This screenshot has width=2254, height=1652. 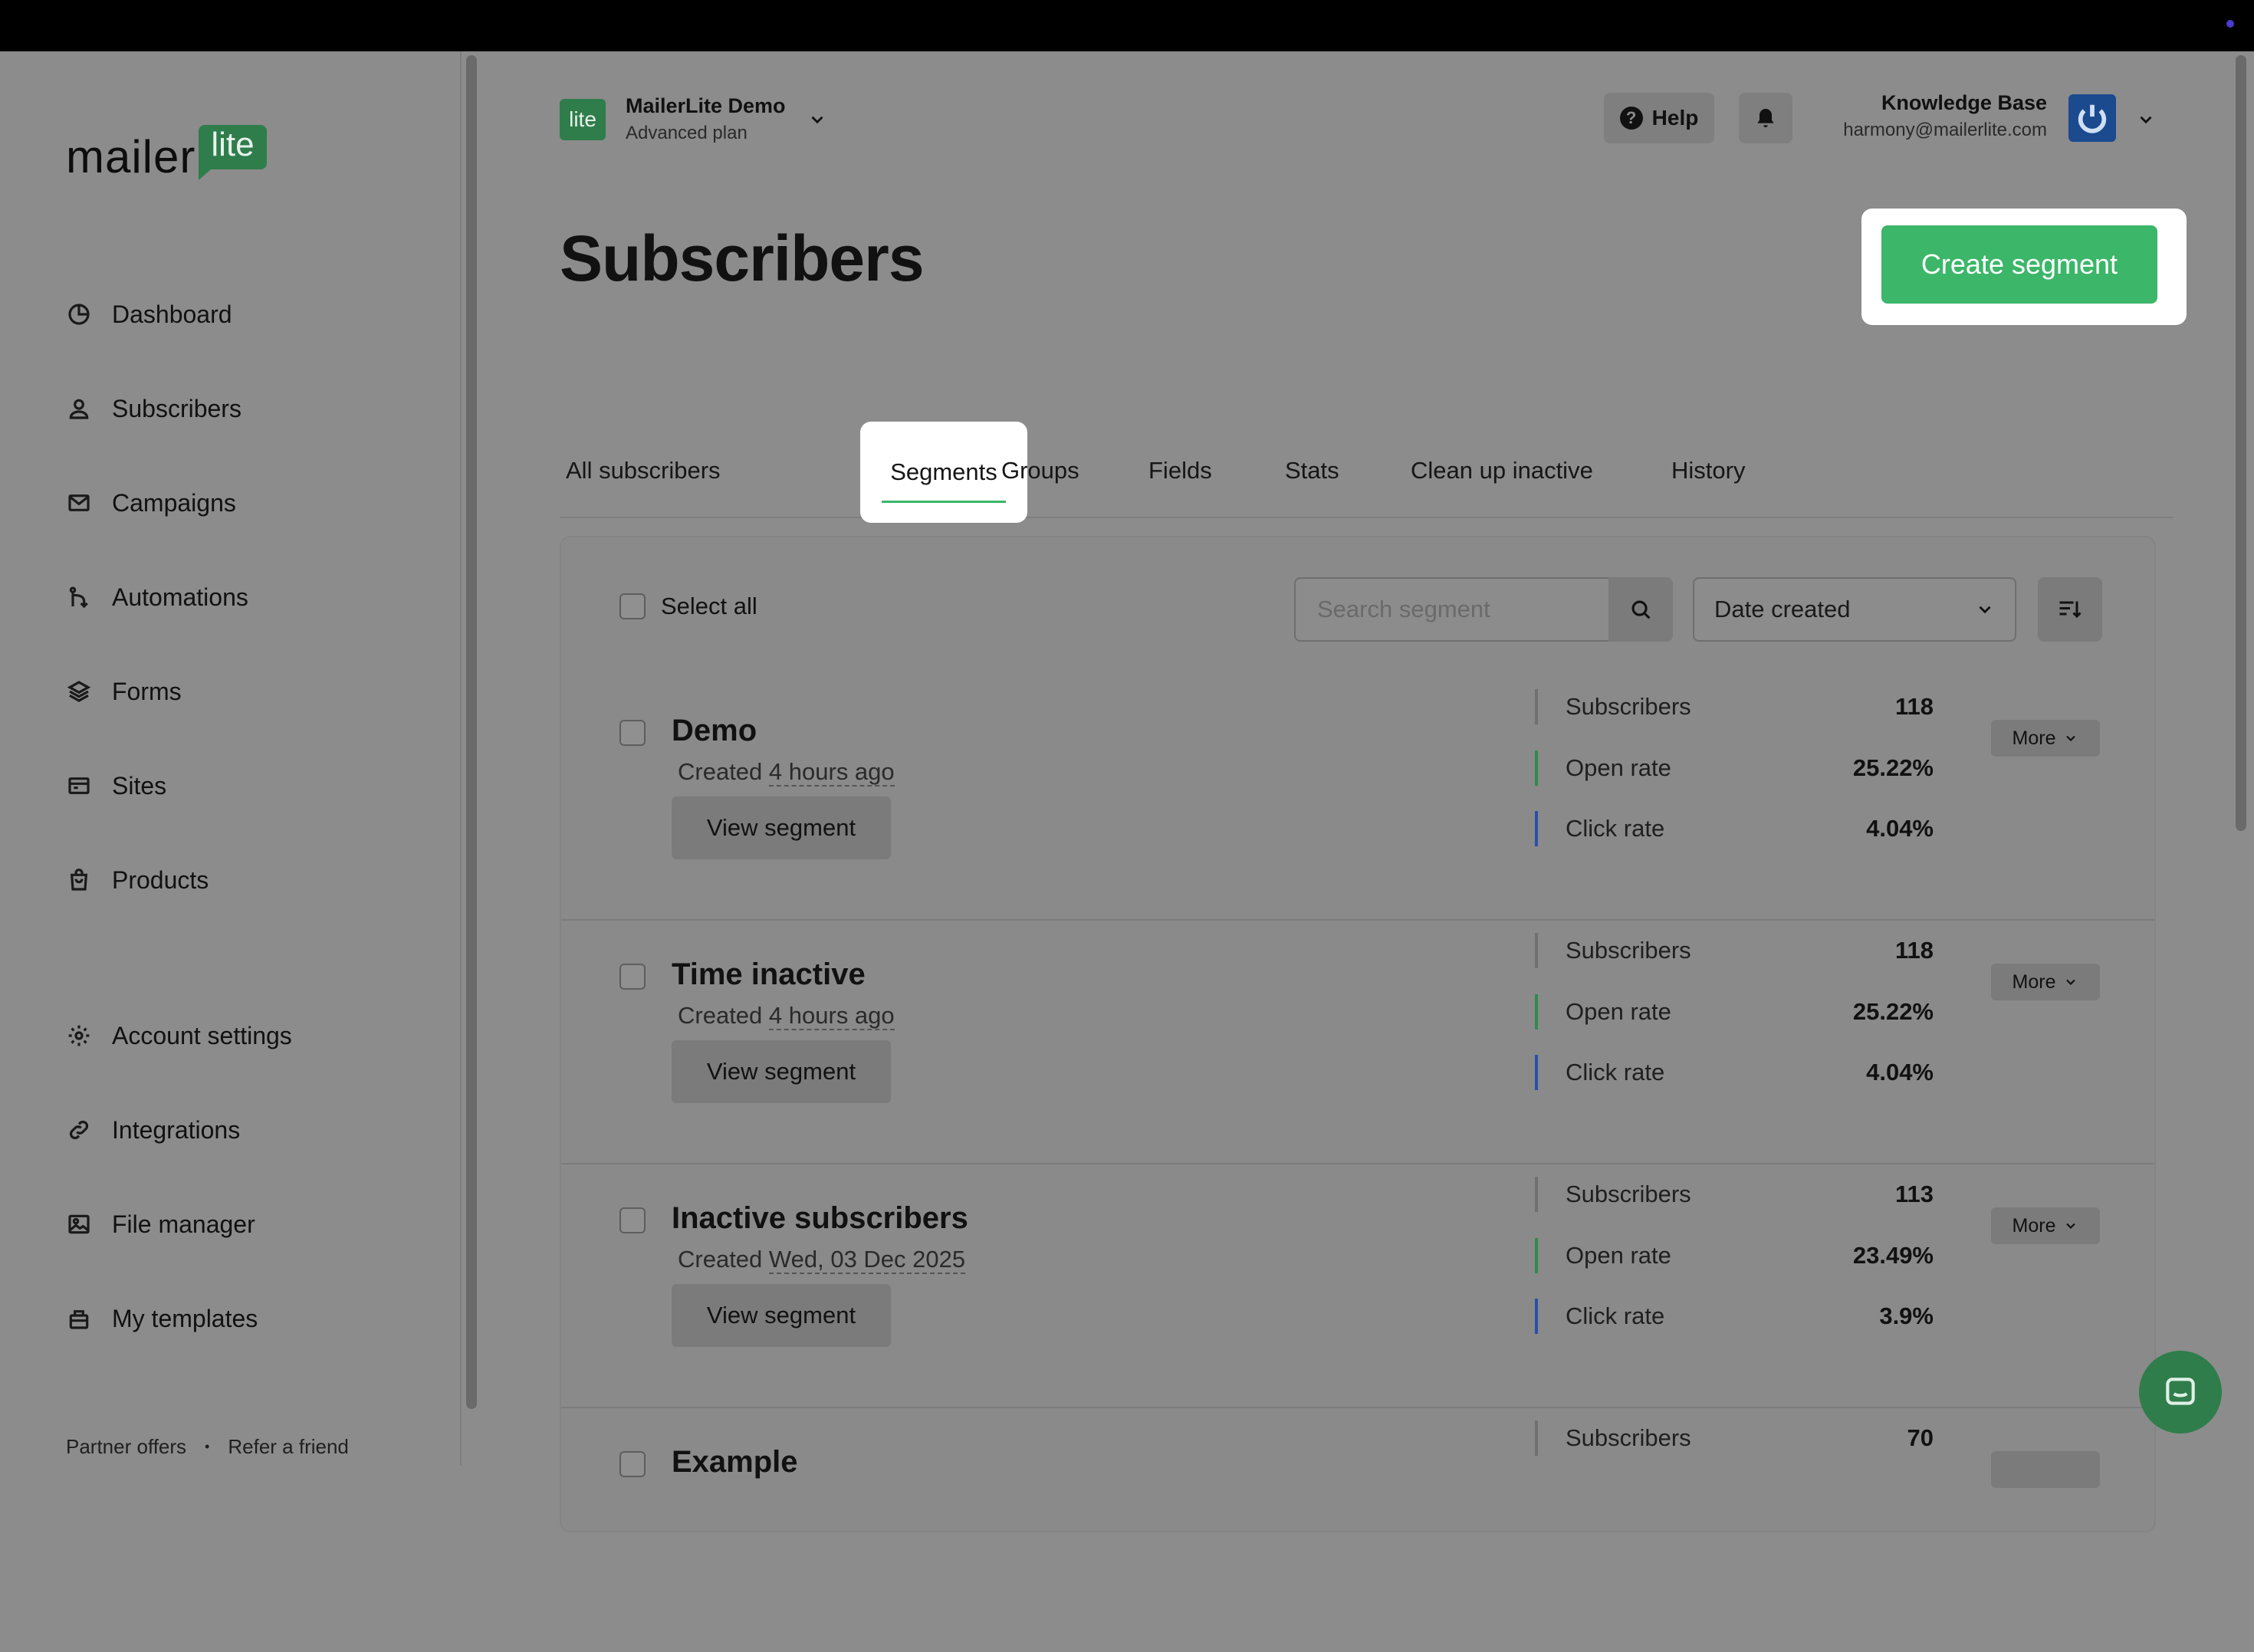 I want to click on sidebar-item-my-templates: My templates, so click(x=162, y=1319).